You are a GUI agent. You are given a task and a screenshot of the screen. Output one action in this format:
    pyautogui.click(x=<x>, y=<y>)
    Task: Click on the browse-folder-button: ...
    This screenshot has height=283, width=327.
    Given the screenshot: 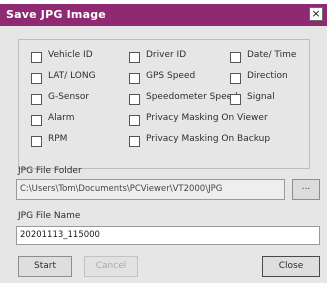 What is the action you would take?
    pyautogui.click(x=306, y=189)
    